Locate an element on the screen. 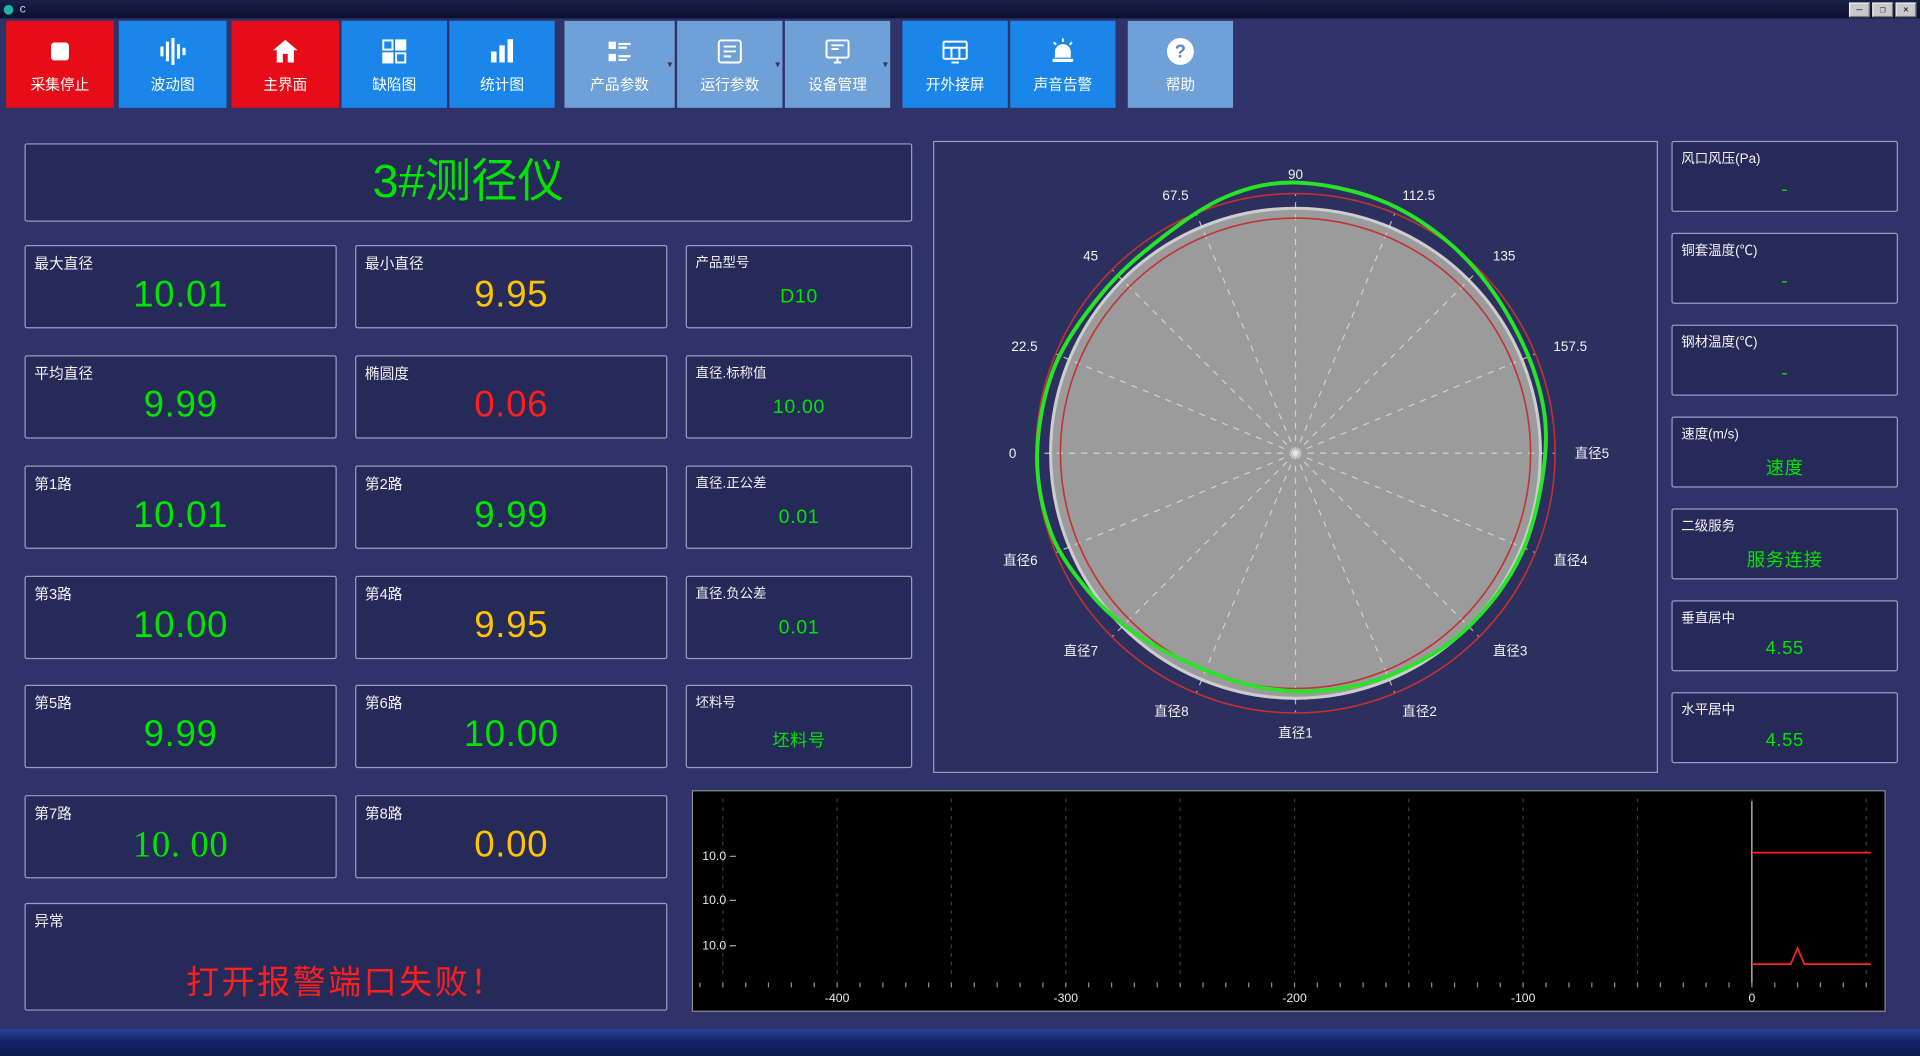 This screenshot has height=1056, width=1920. card-ovality: 椭圆度 0.06 is located at coordinates (511, 397).